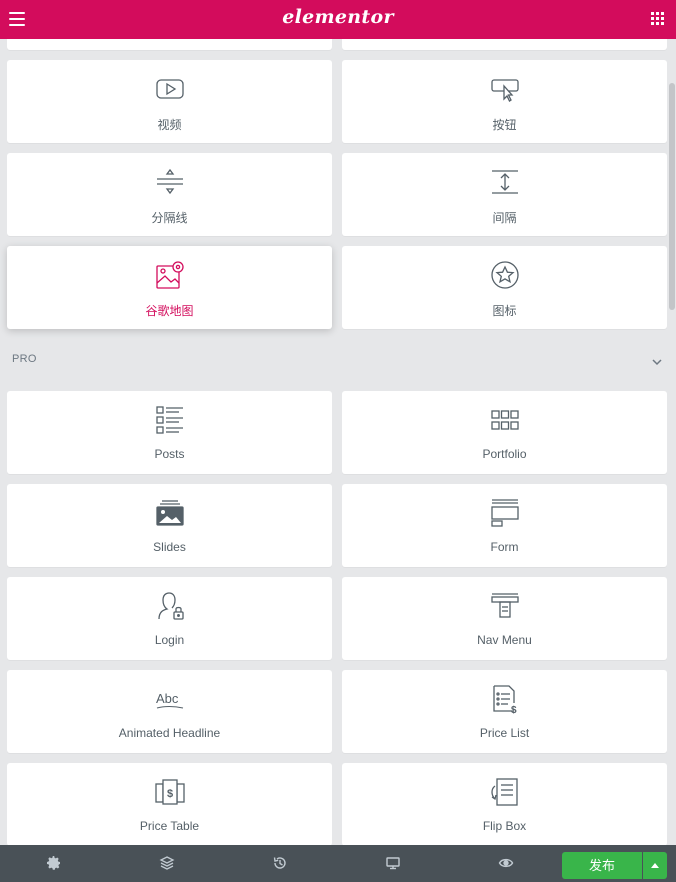 The width and height of the screenshot is (676, 882). I want to click on chevron-down-icon, so click(657, 360).